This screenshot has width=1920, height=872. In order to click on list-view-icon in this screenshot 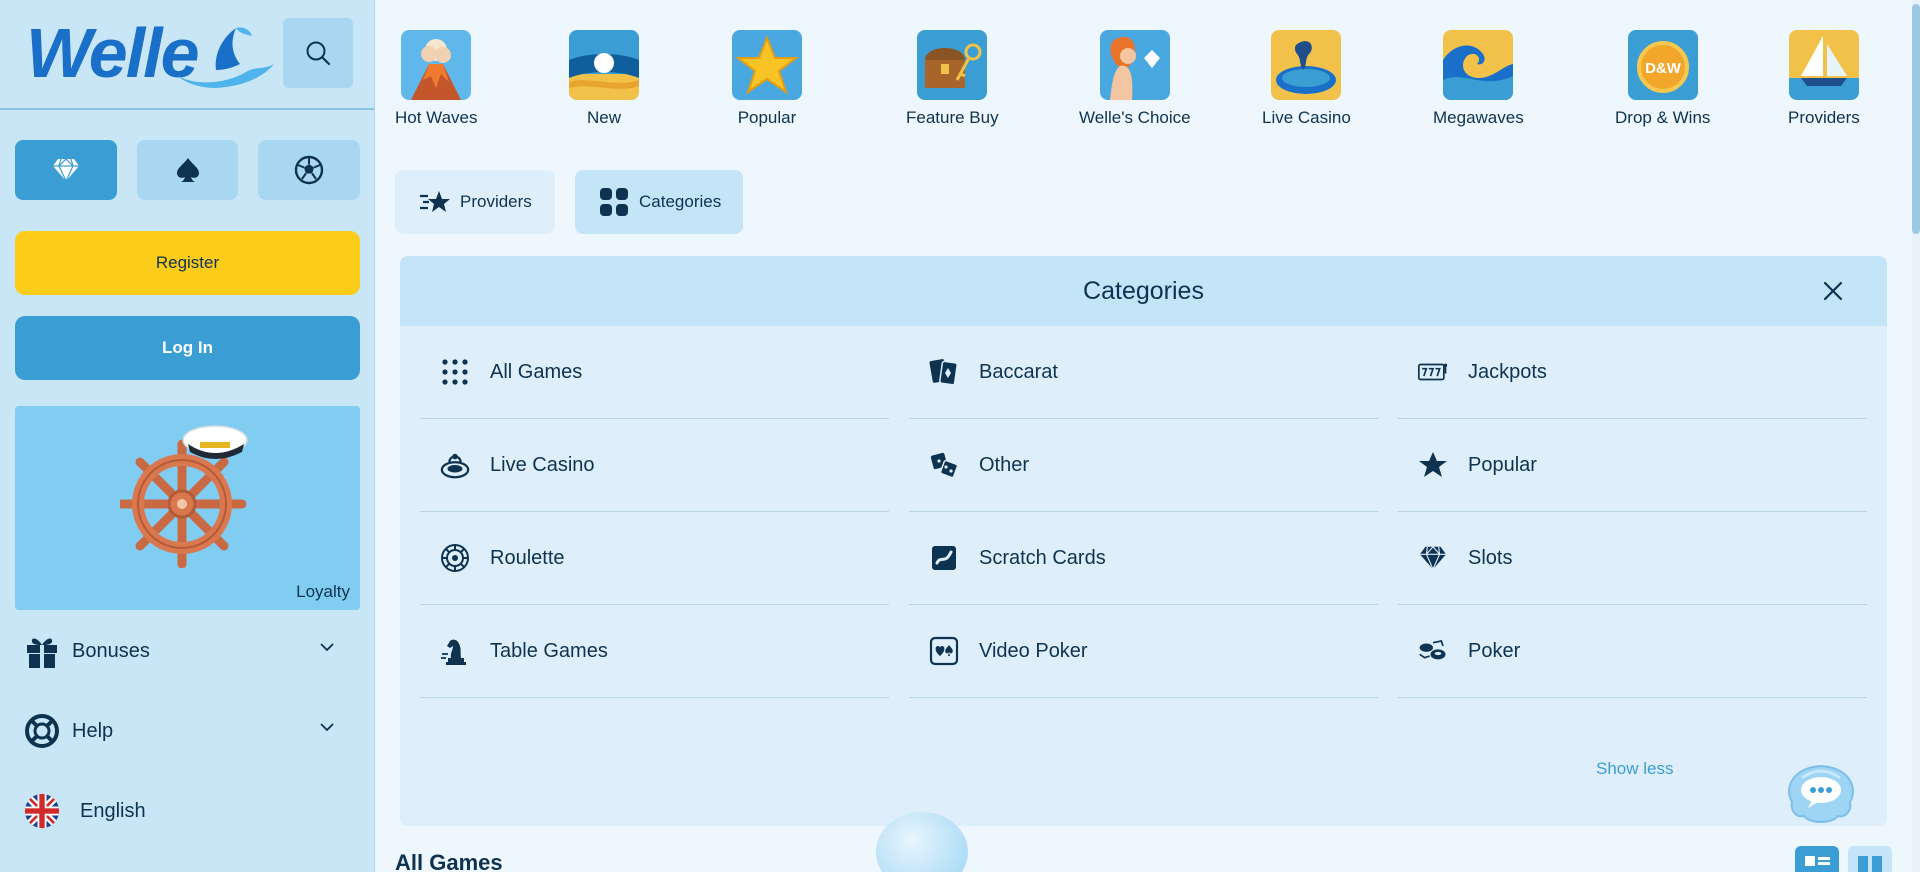, I will do `click(1817, 861)`.